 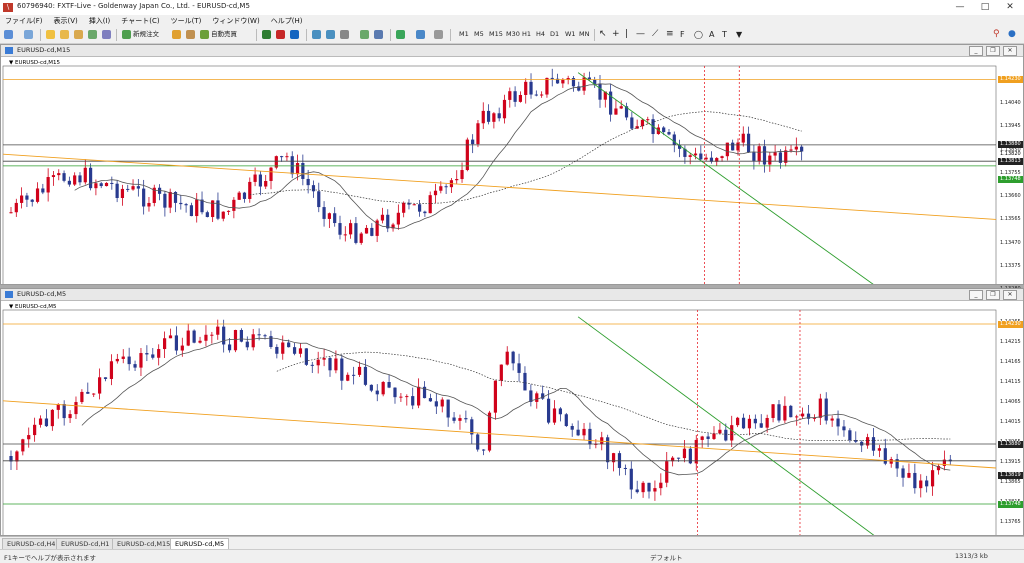 What do you see at coordinates (146, 34) in the screenshot?
I see `new-order-button: 新規注文` at bounding box center [146, 34].